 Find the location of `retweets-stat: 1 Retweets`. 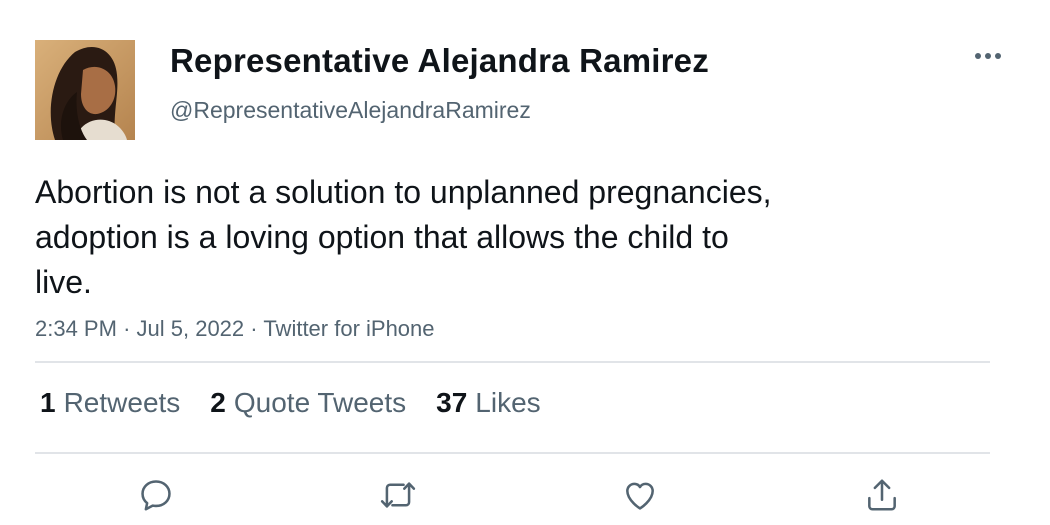

retweets-stat: 1 Retweets is located at coordinates (110, 403).